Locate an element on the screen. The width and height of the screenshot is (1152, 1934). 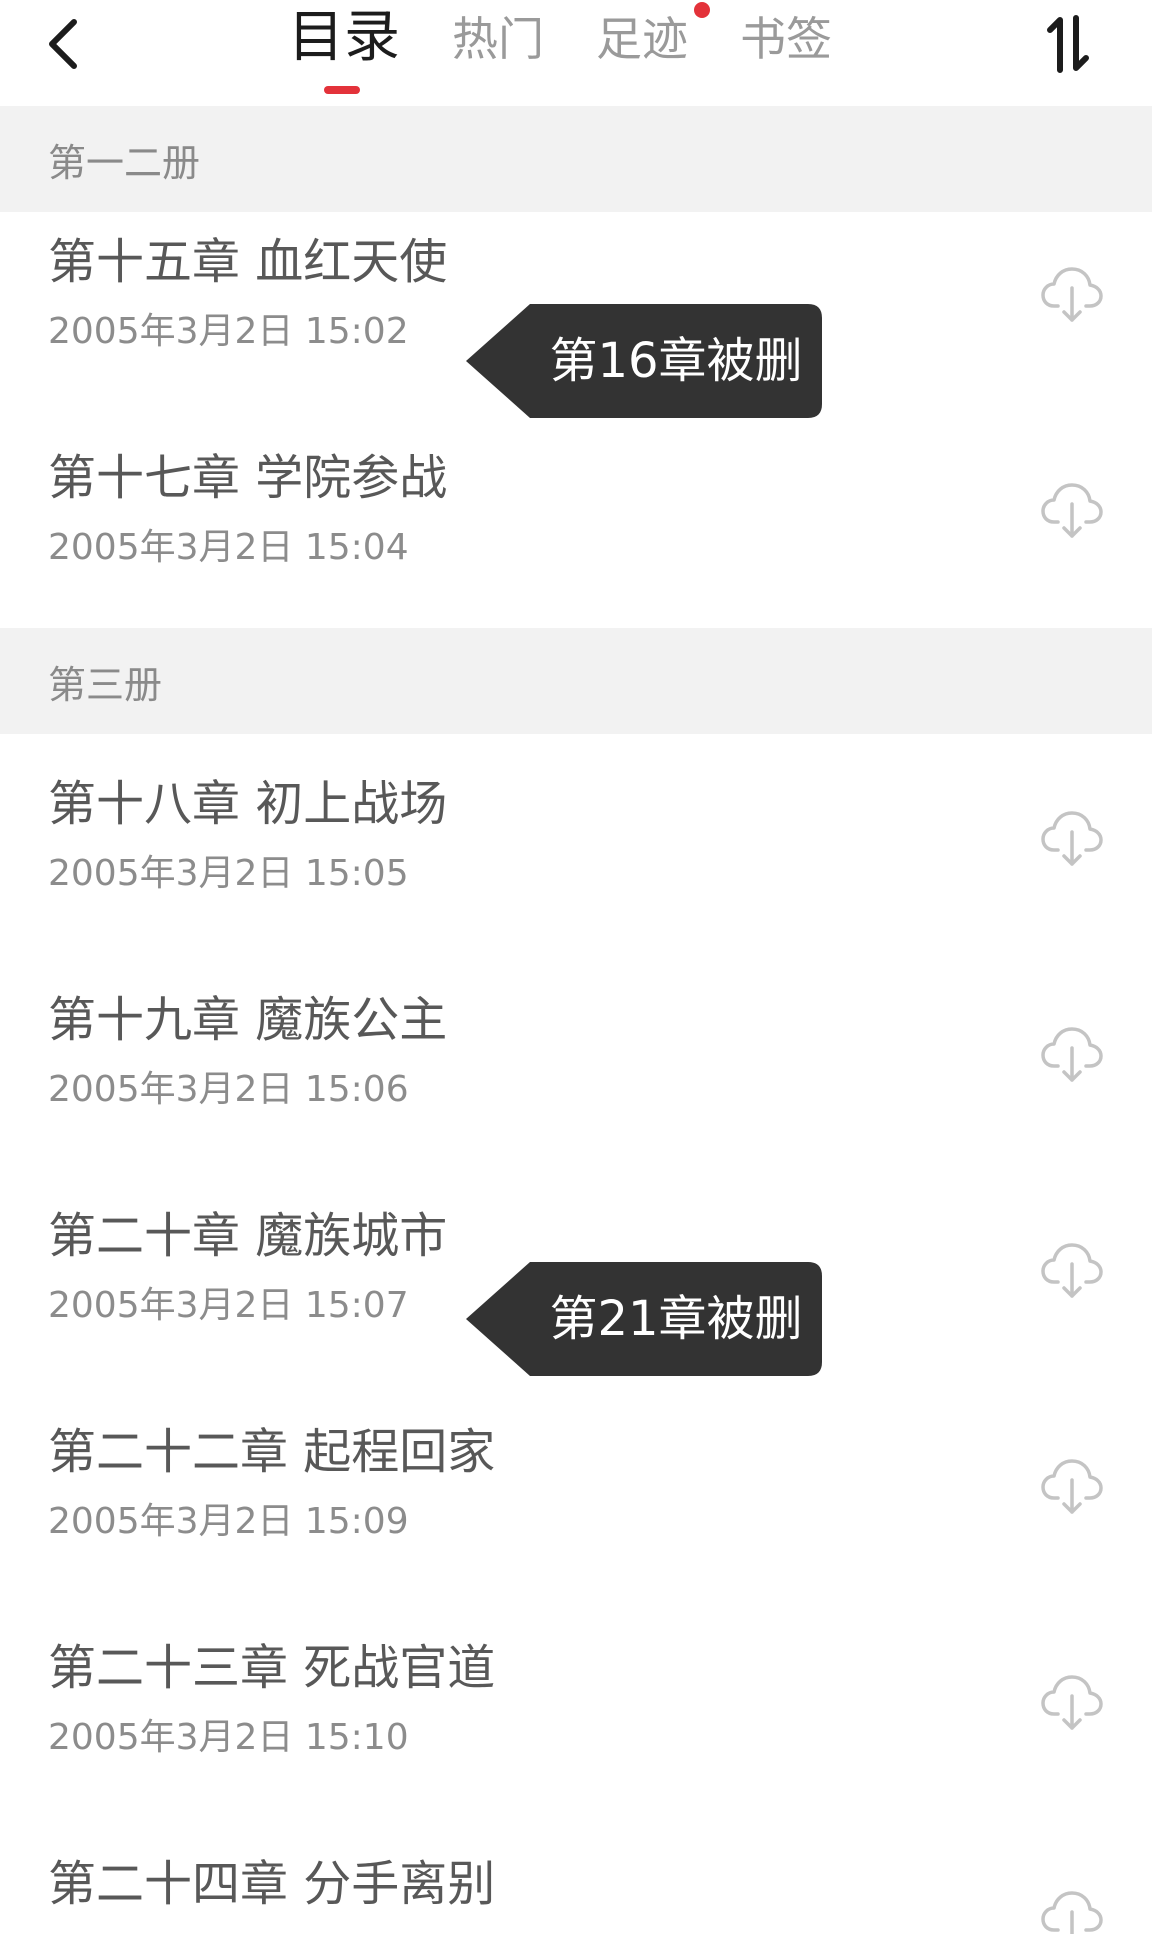
chapter-title: 第二十四章 分手离别 is located at coordinates (272, 1884).